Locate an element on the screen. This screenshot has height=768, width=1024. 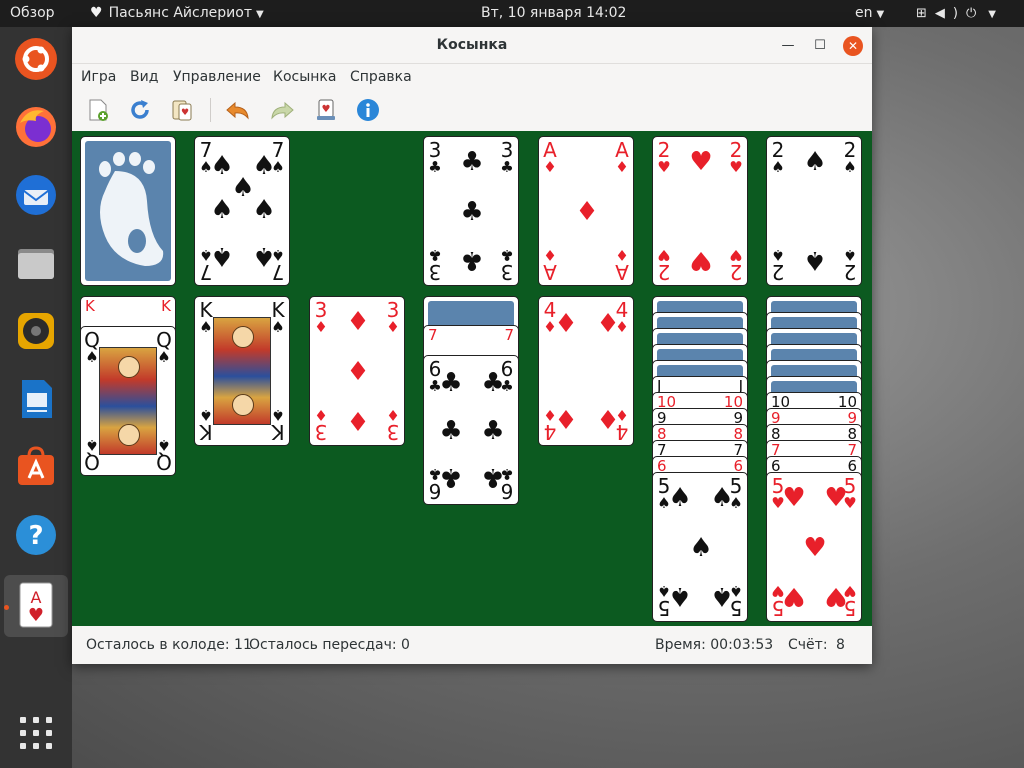
clock: Вт, 10 января 14:02 is located at coordinates (553, 13).